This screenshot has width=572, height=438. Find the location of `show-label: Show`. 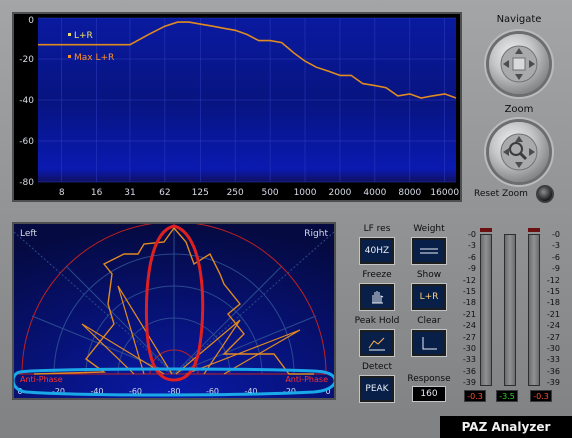

show-label: Show is located at coordinates (429, 275).